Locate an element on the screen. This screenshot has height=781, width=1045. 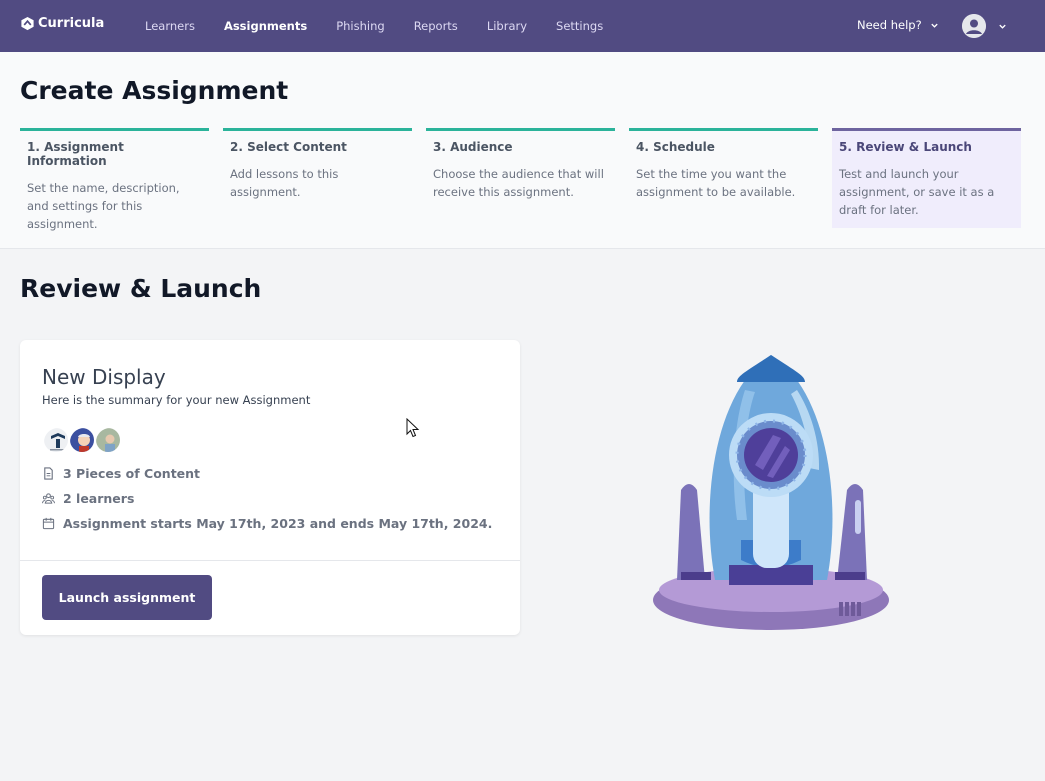
content-count-row: 3 Pieces of Content is located at coordinates (121, 473).